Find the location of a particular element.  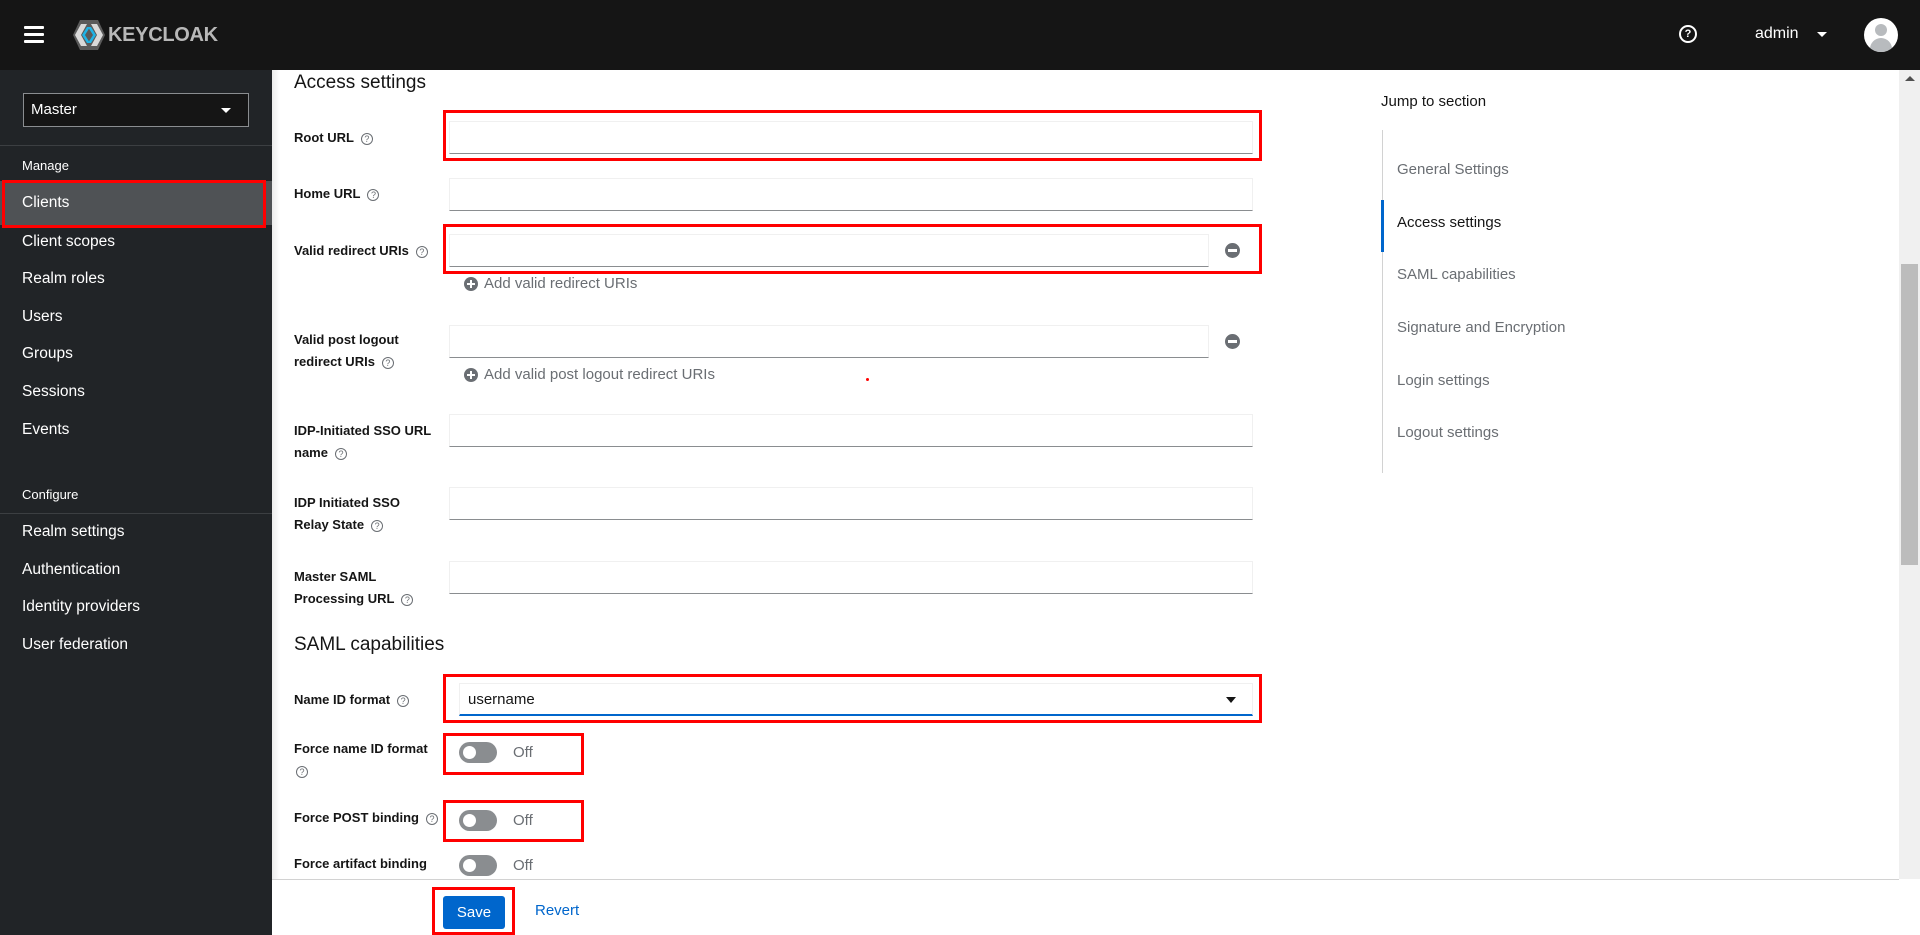

jump-link-login-settings: Login settings is located at coordinates (1443, 380).